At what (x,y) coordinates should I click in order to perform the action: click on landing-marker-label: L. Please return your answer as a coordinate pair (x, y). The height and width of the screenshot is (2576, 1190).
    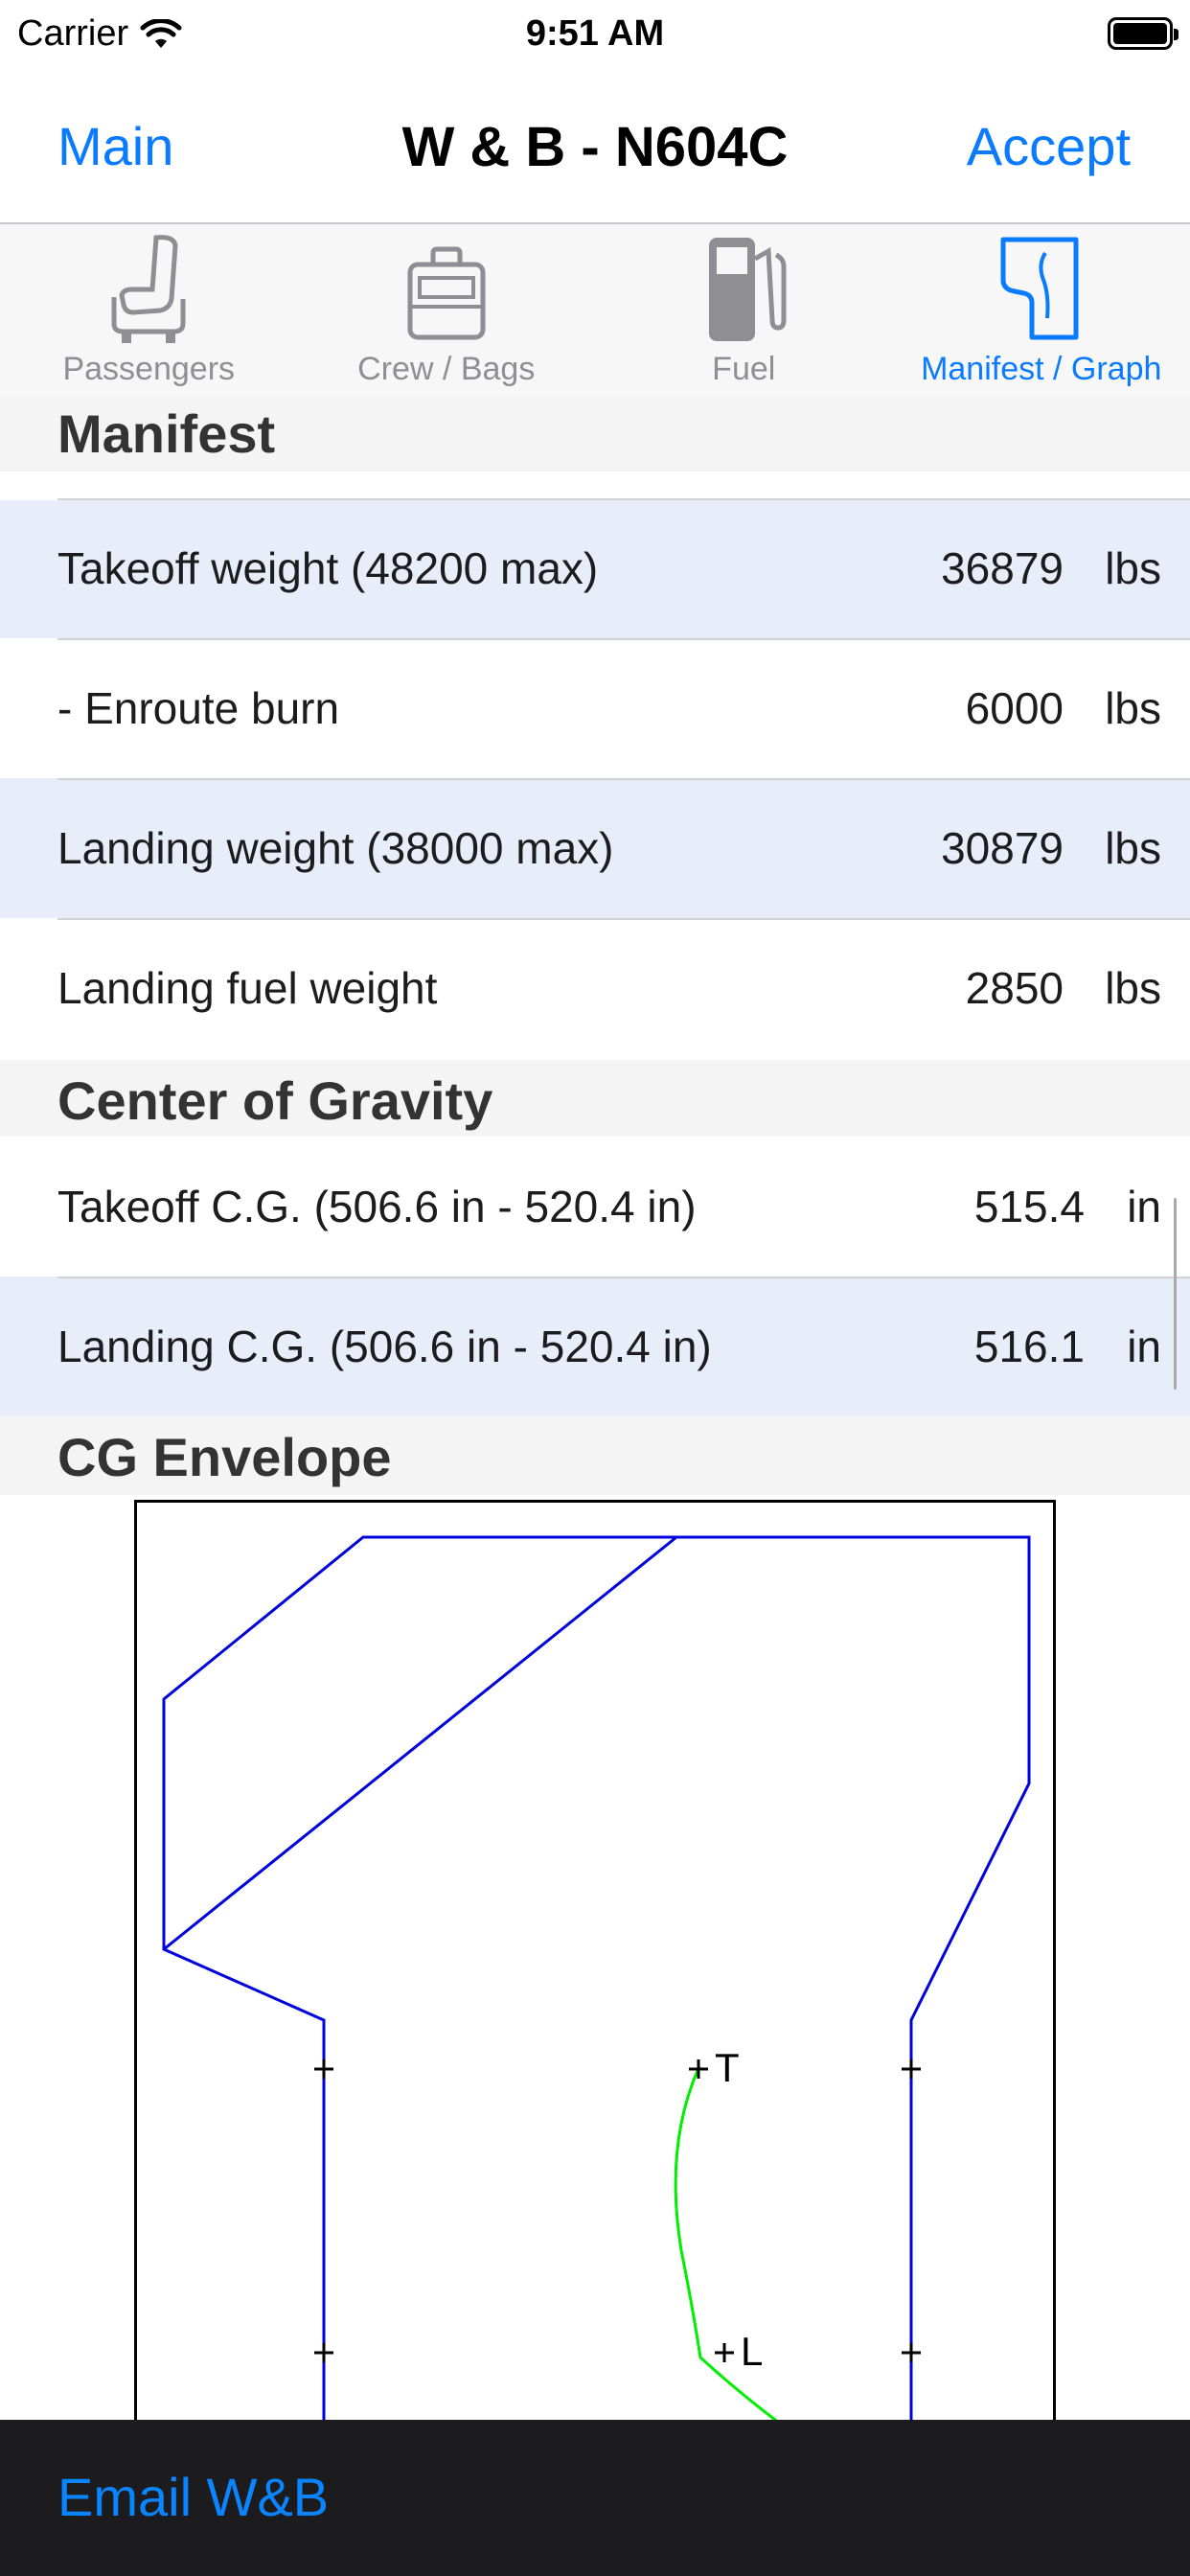
    Looking at the image, I should click on (752, 2351).